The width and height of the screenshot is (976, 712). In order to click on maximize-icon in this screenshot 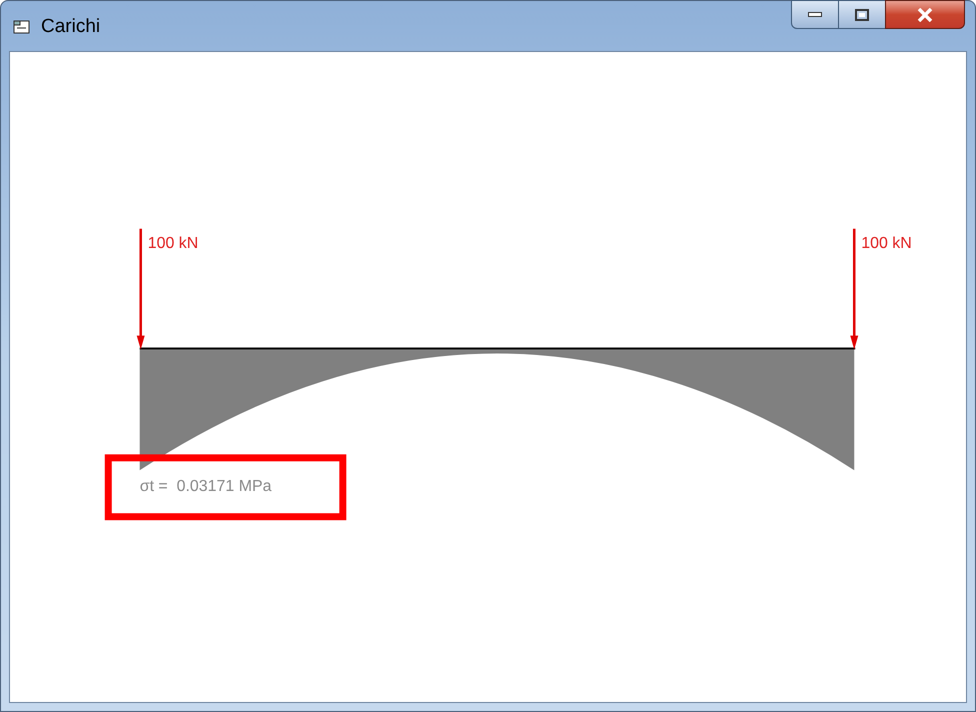, I will do `click(862, 14)`.